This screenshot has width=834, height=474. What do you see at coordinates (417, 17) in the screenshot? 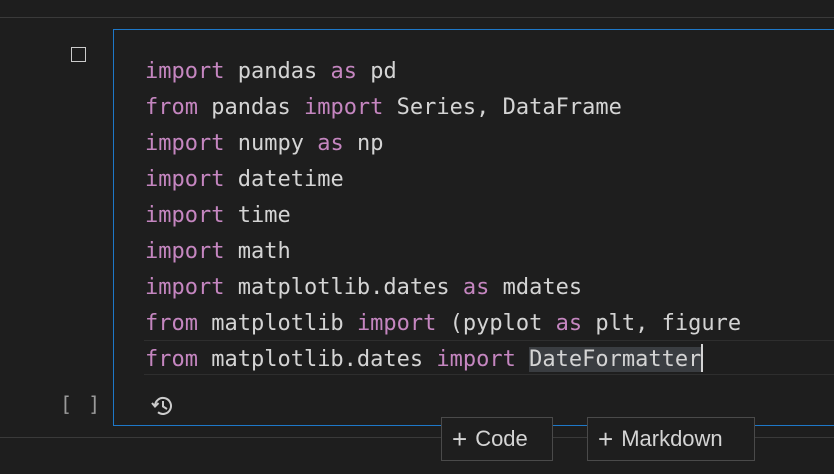
I see `cell-divider-top` at bounding box center [417, 17].